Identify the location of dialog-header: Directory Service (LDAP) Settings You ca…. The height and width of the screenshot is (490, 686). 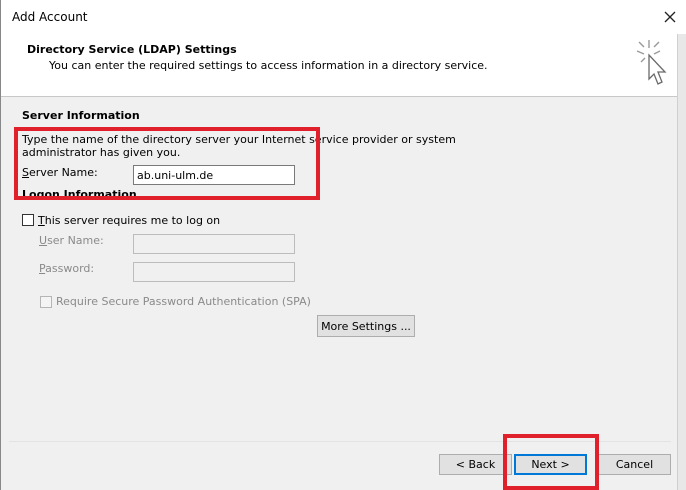
(343, 65).